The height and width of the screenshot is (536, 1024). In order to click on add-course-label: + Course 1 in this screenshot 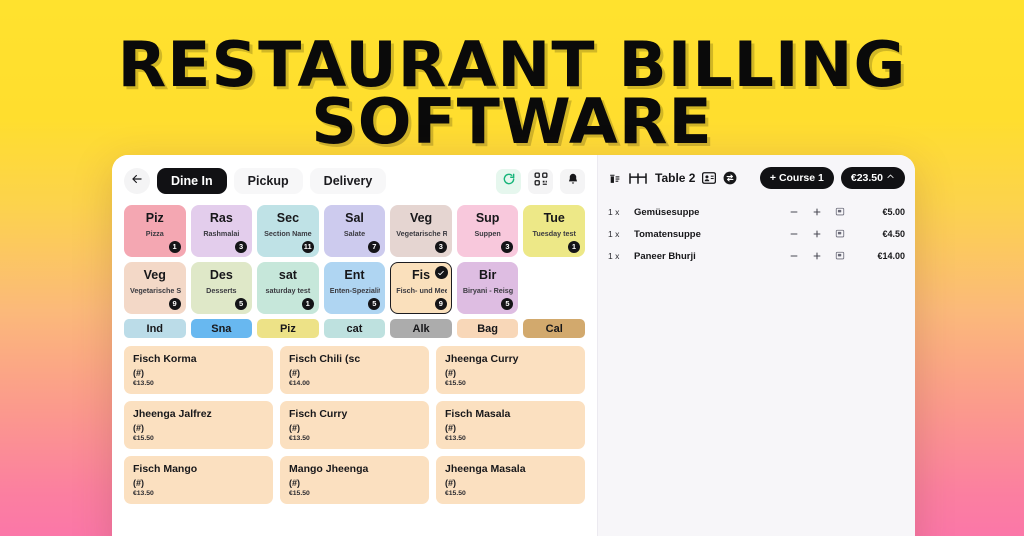, I will do `click(796, 178)`.